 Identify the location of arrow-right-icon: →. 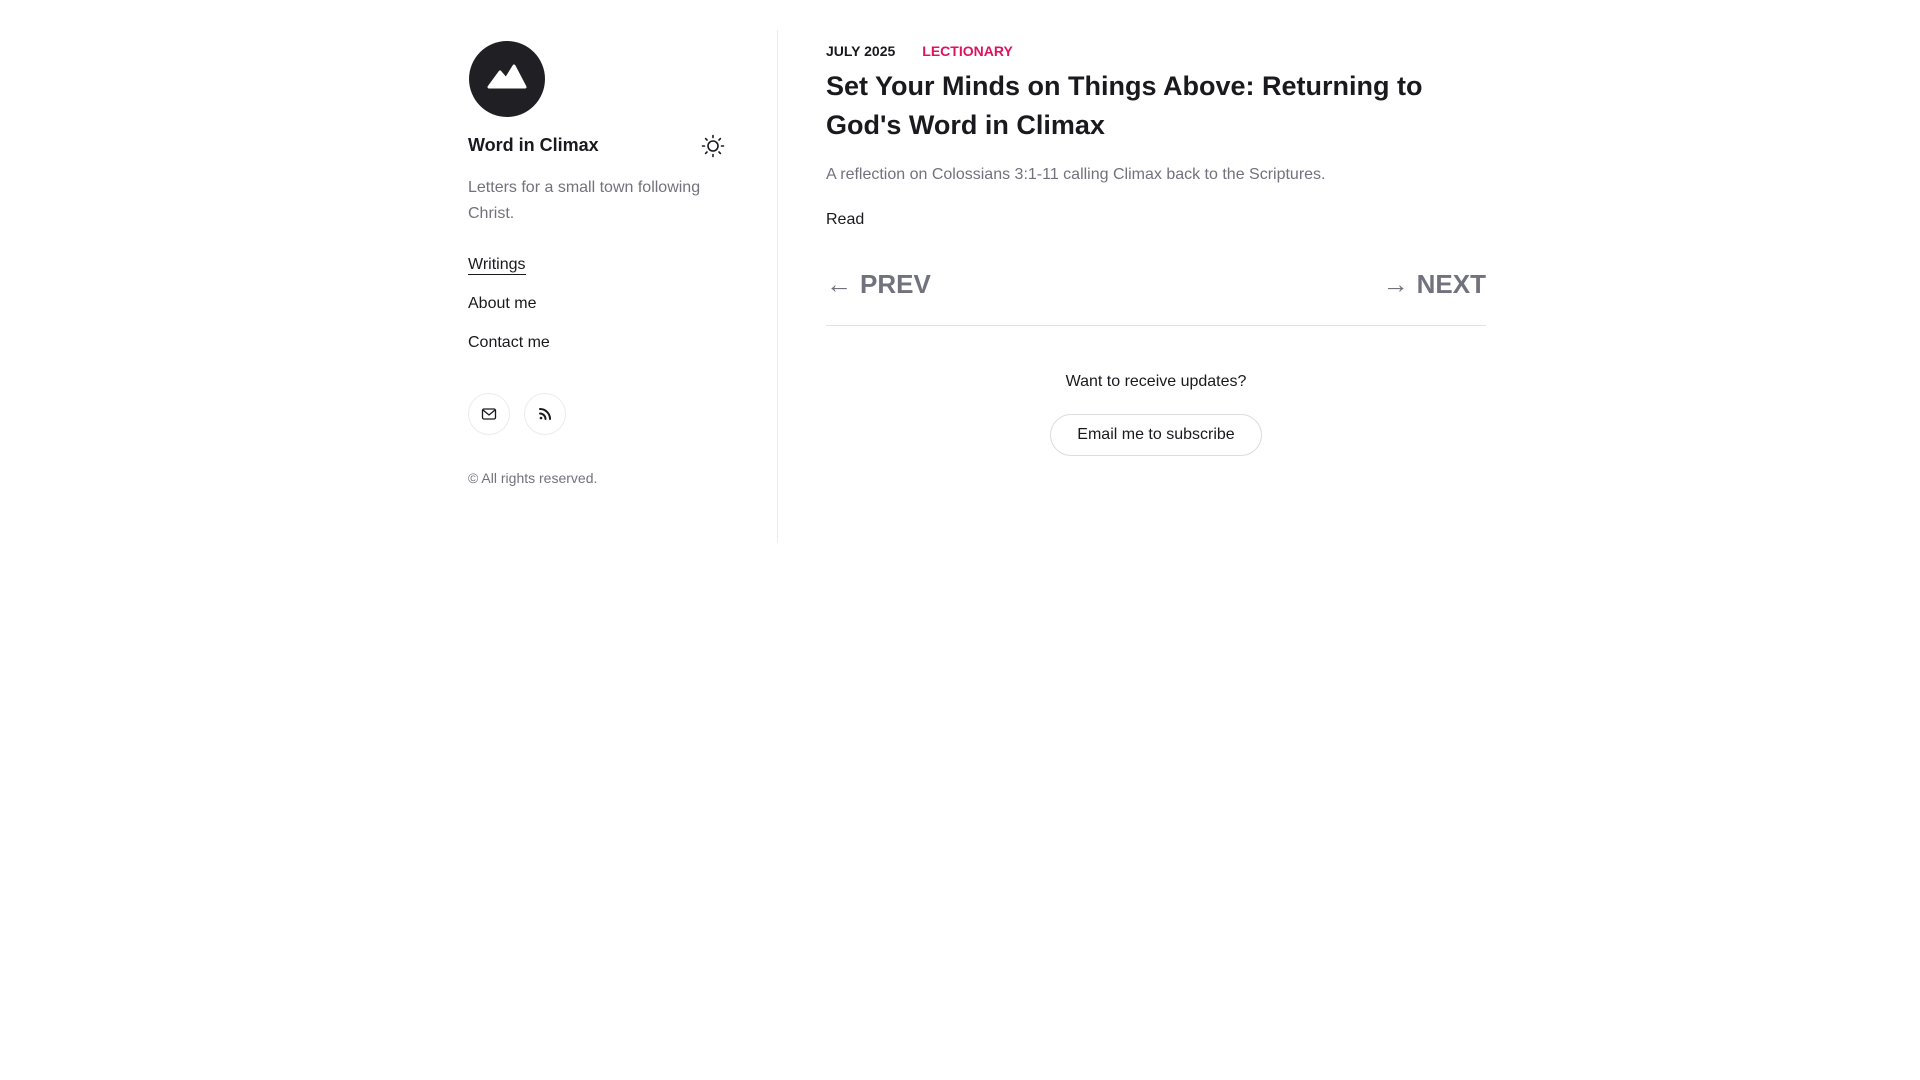
(1395, 284).